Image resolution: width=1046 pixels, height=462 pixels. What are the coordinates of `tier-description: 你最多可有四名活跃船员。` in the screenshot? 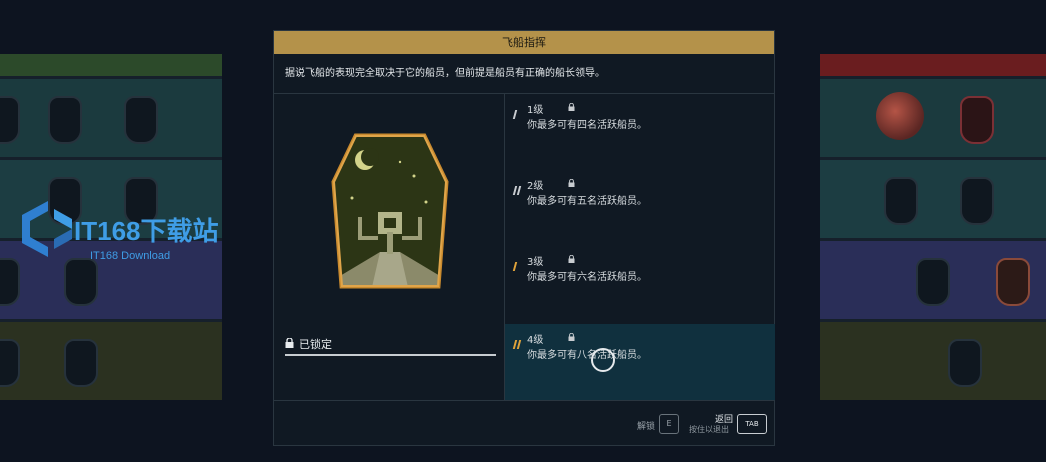 It's located at (587, 125).